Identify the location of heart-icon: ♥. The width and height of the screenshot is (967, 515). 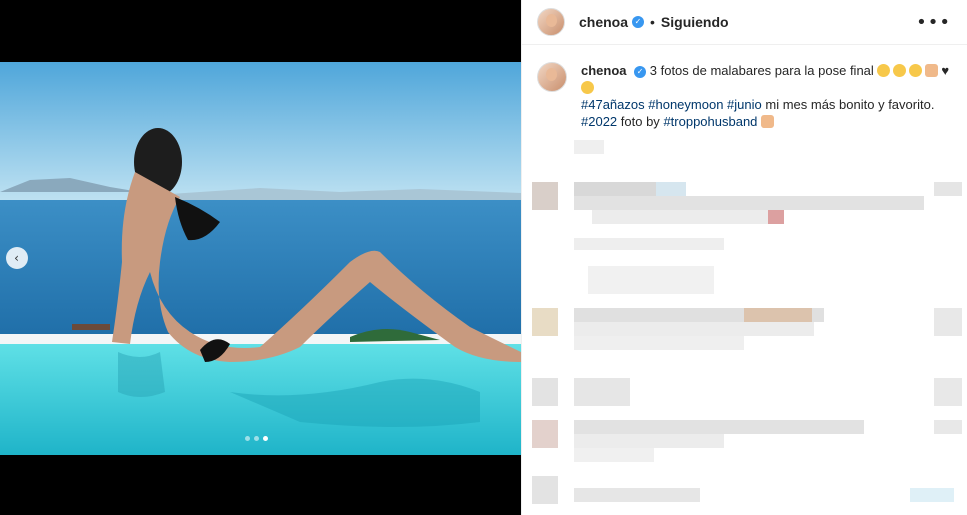
(945, 70).